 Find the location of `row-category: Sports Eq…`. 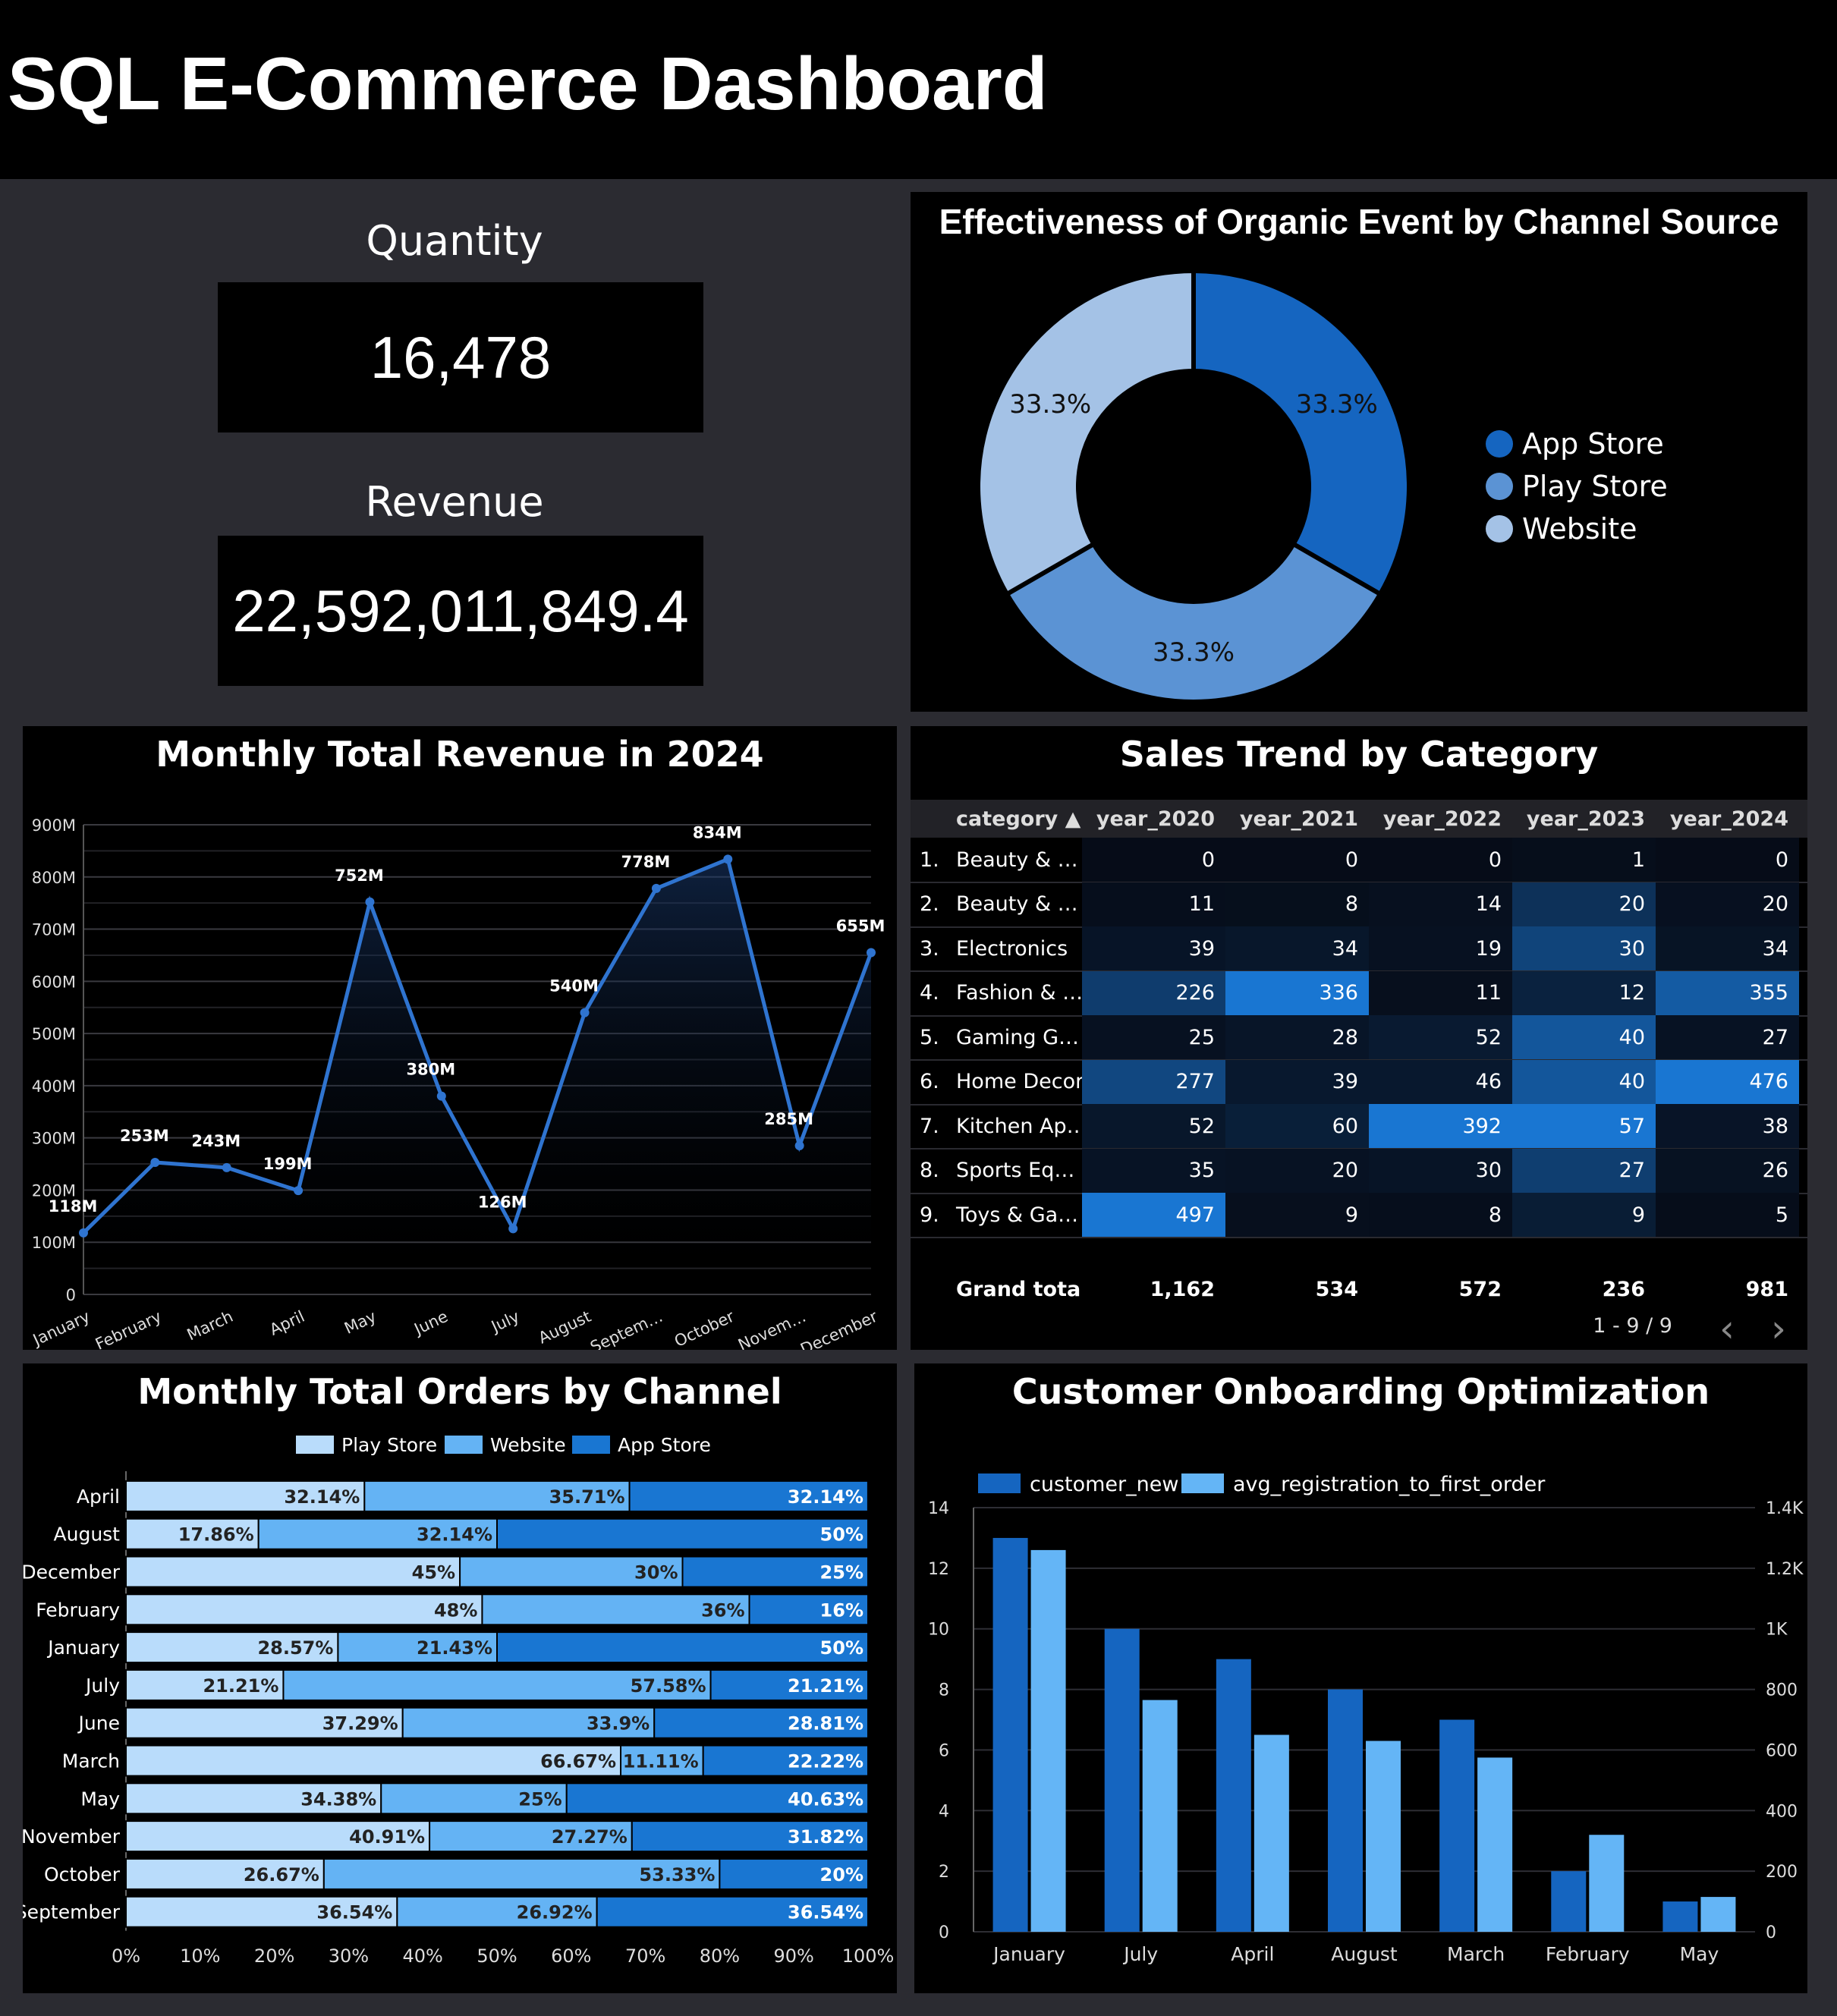

row-category: Sports Eq… is located at coordinates (1015, 1170).